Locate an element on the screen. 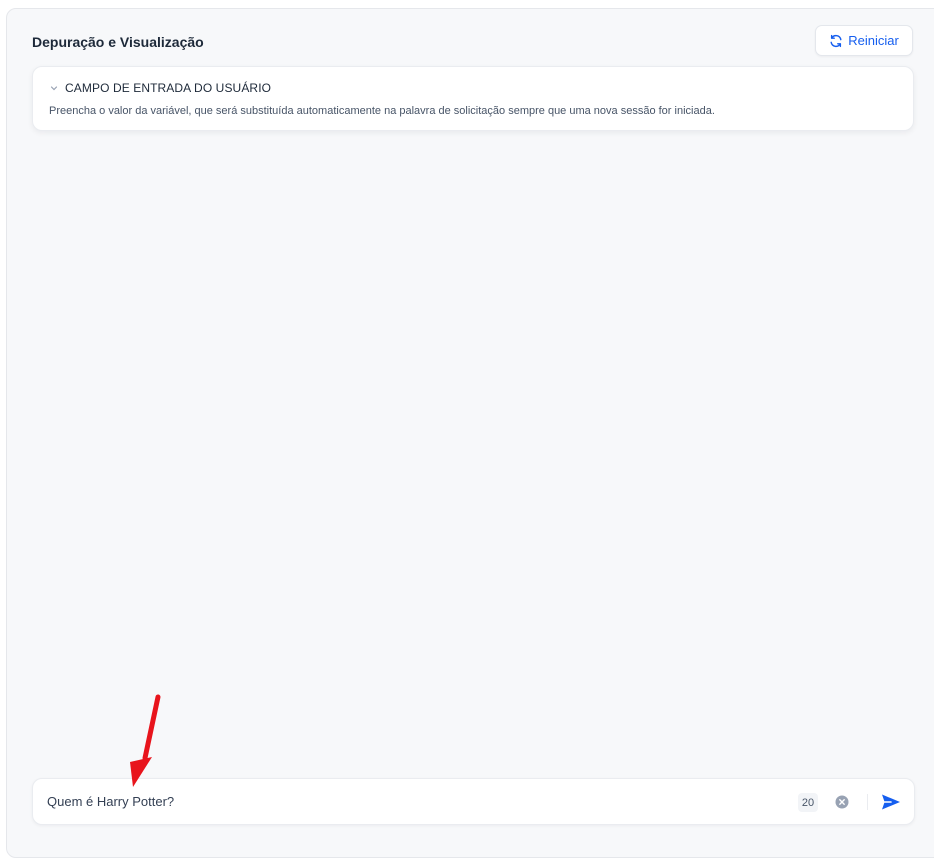  send-icon is located at coordinates (891, 802).